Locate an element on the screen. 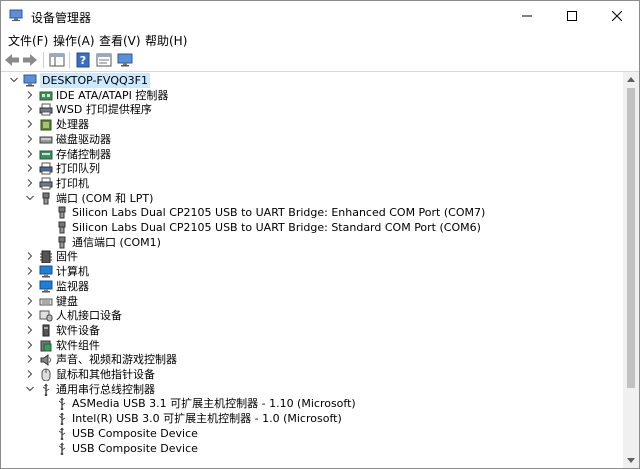 The height and width of the screenshot is (469, 640). scrollbar-thumb is located at coordinates (631, 238).